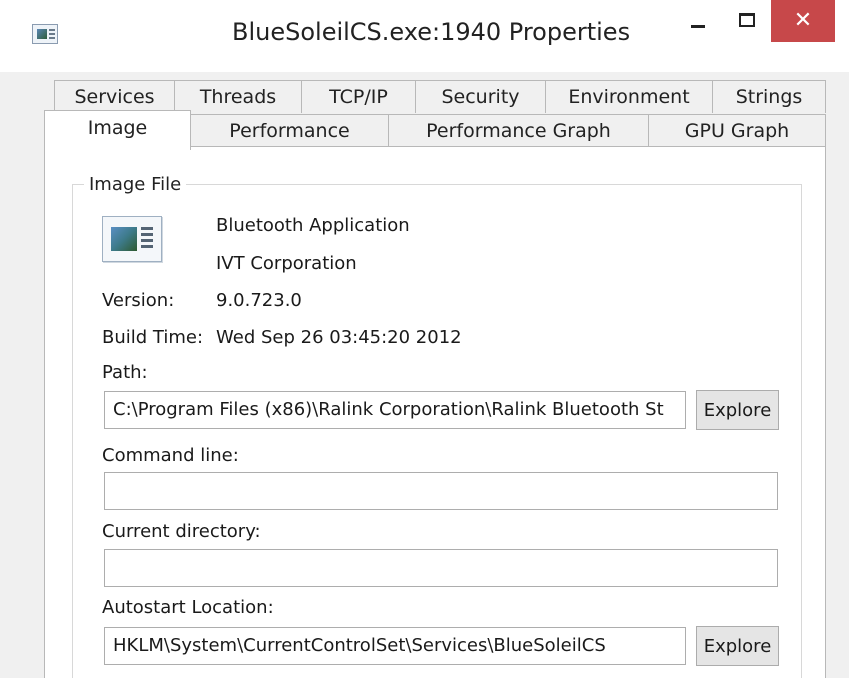 This screenshot has height=678, width=849. I want to click on tab-image: Image, so click(117, 130).